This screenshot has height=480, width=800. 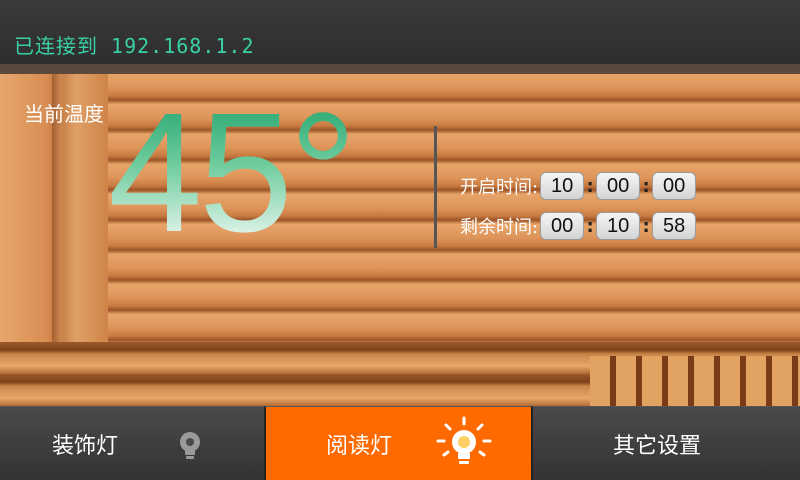 What do you see at coordinates (674, 226) in the screenshot?
I see `remaining-time-seconds: 58` at bounding box center [674, 226].